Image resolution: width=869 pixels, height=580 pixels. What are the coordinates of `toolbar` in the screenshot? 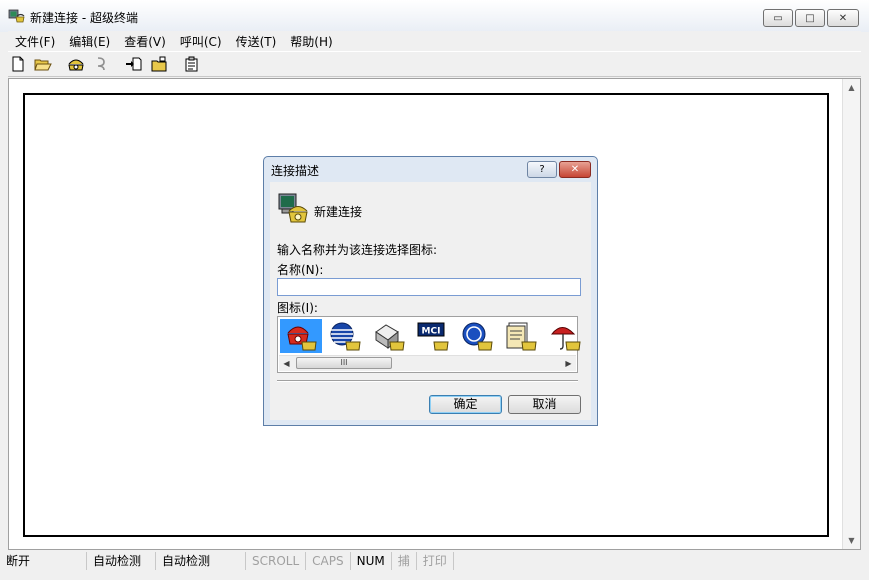 It's located at (434, 64).